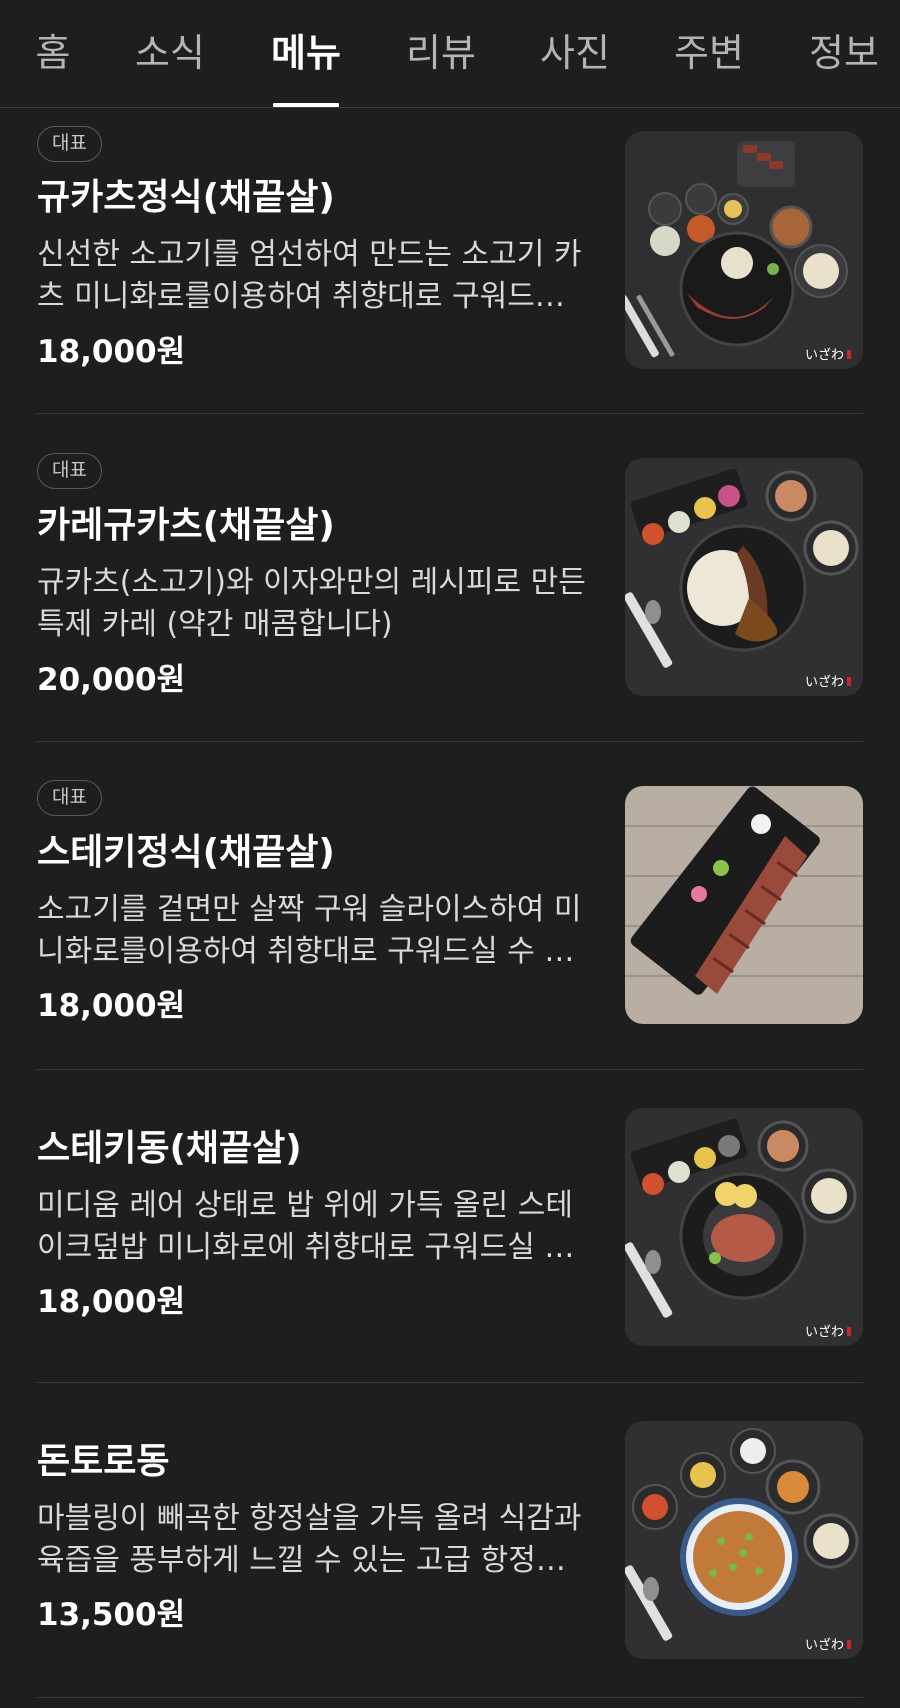 The height and width of the screenshot is (1708, 900). I want to click on tab-reviews: 리뷰, so click(441, 53).